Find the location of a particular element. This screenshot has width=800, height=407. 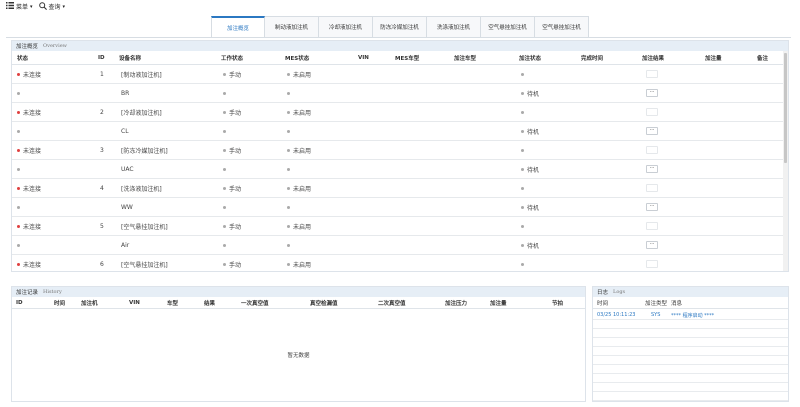

history-title-en: History is located at coordinates (52, 292).